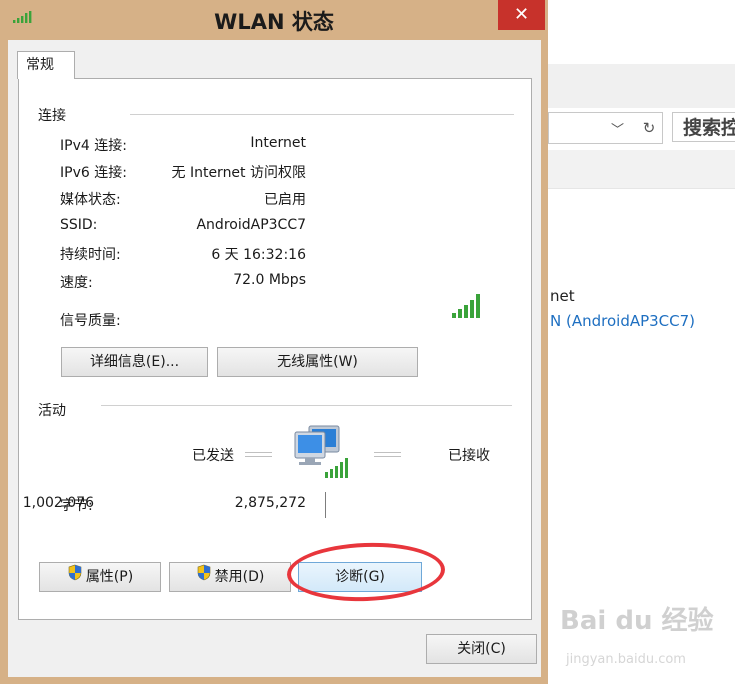 This screenshot has height=684, width=735. I want to click on speed-value: 72.0 Mbps, so click(269, 280).